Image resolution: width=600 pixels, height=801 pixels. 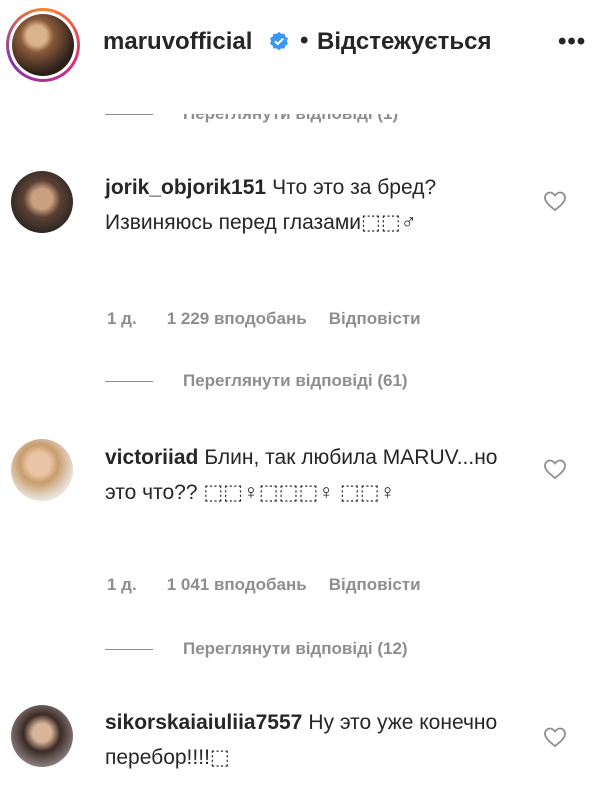 What do you see at coordinates (151, 457) in the screenshot?
I see `comment-username: victoriiad` at bounding box center [151, 457].